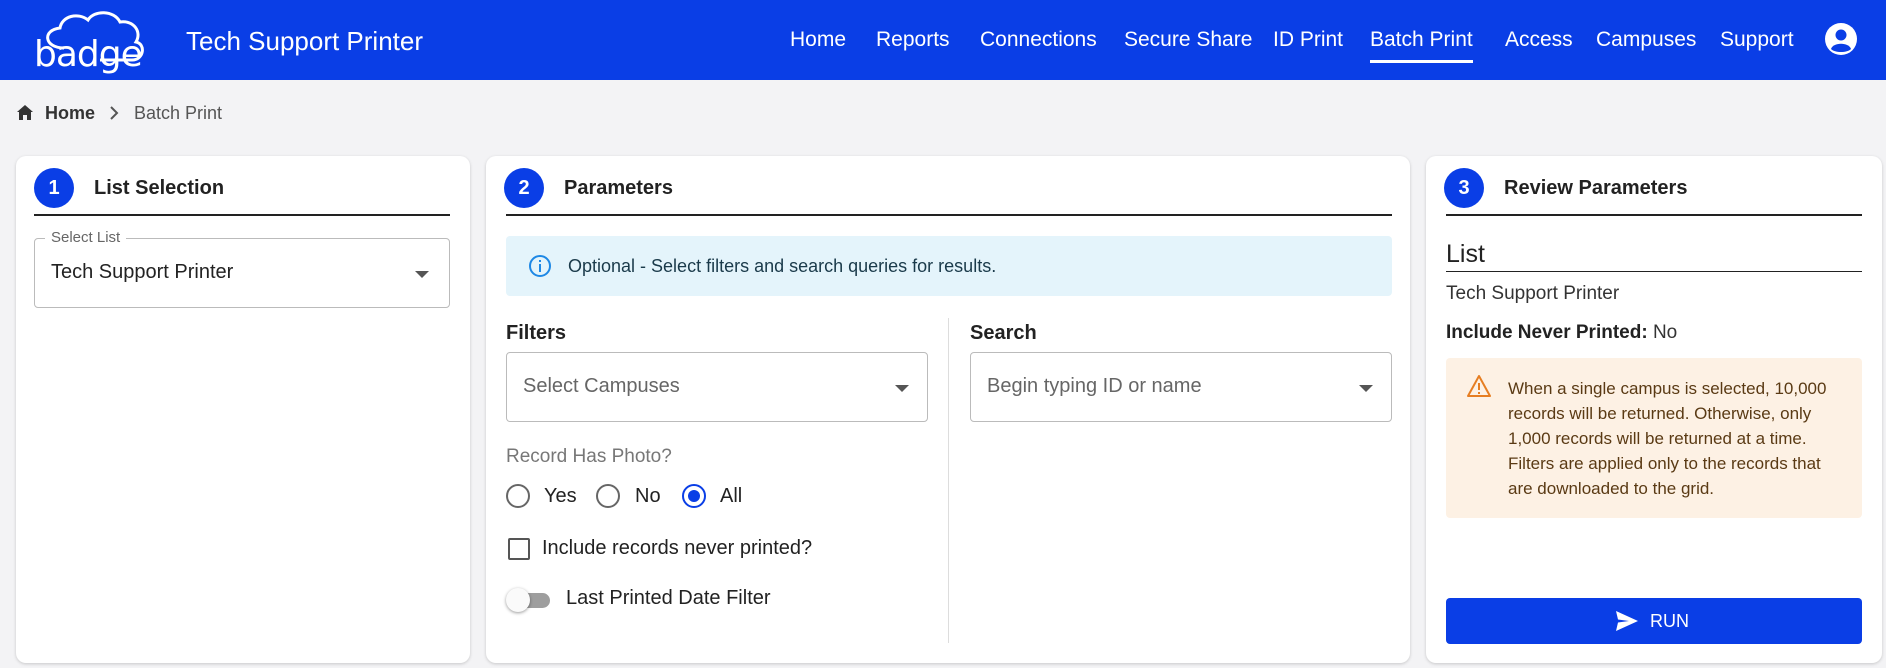  What do you see at coordinates (913, 40) in the screenshot?
I see `nav-reports: Reports` at bounding box center [913, 40].